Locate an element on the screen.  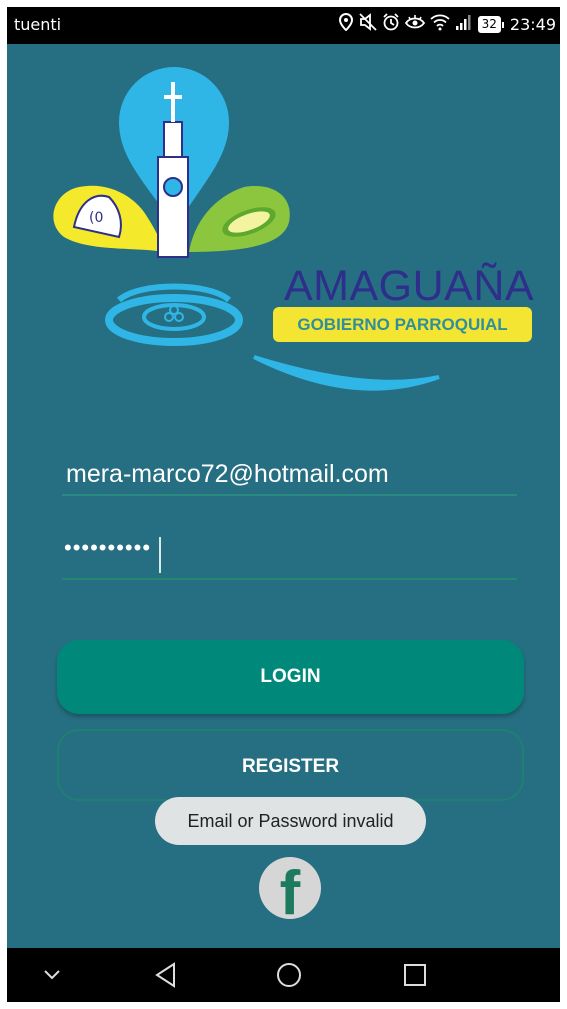
text-cursor is located at coordinates (160, 555).